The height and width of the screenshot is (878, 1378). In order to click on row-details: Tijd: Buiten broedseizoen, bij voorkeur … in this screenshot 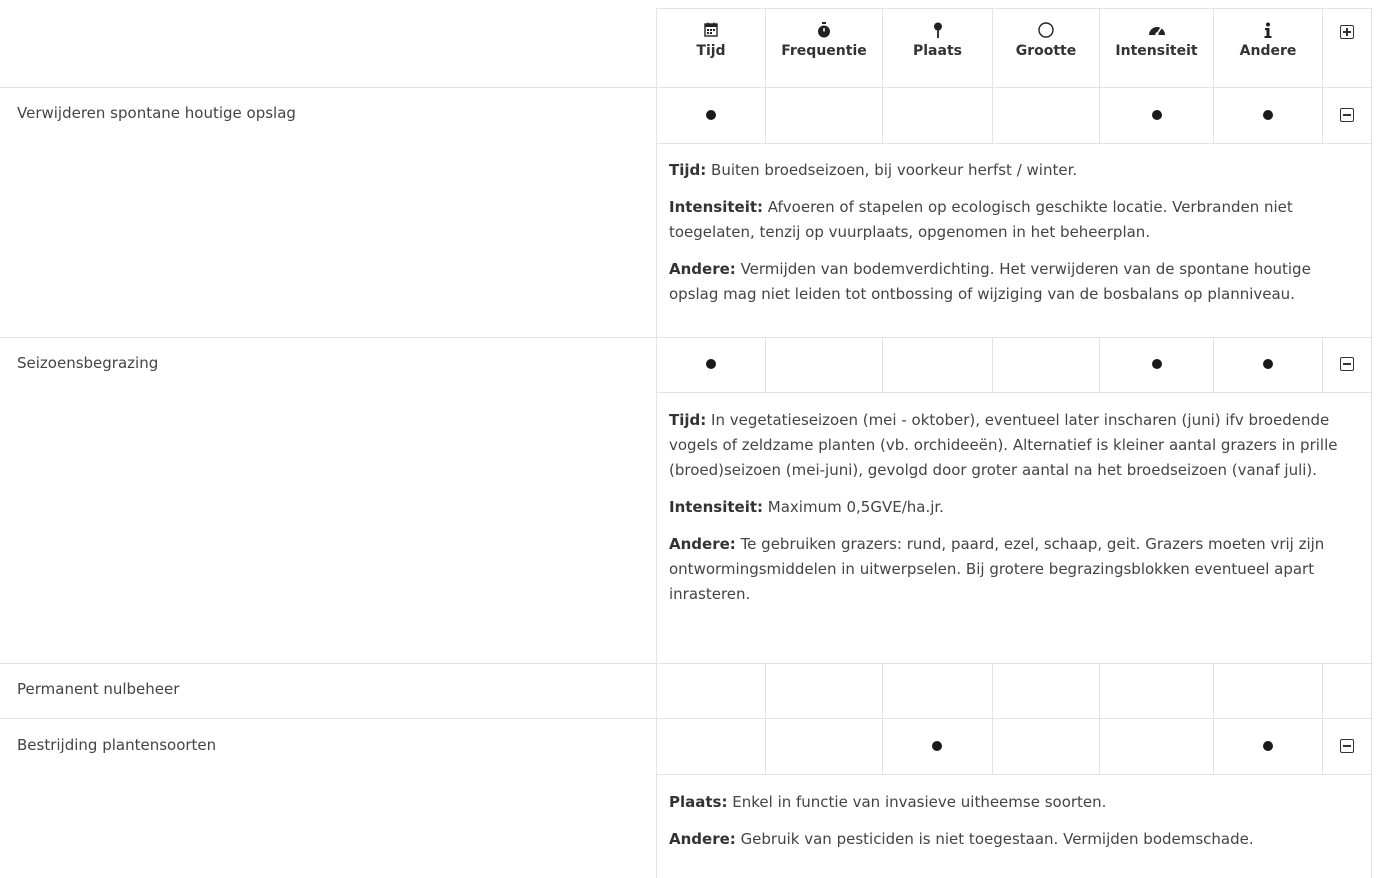, I will do `click(1015, 238)`.